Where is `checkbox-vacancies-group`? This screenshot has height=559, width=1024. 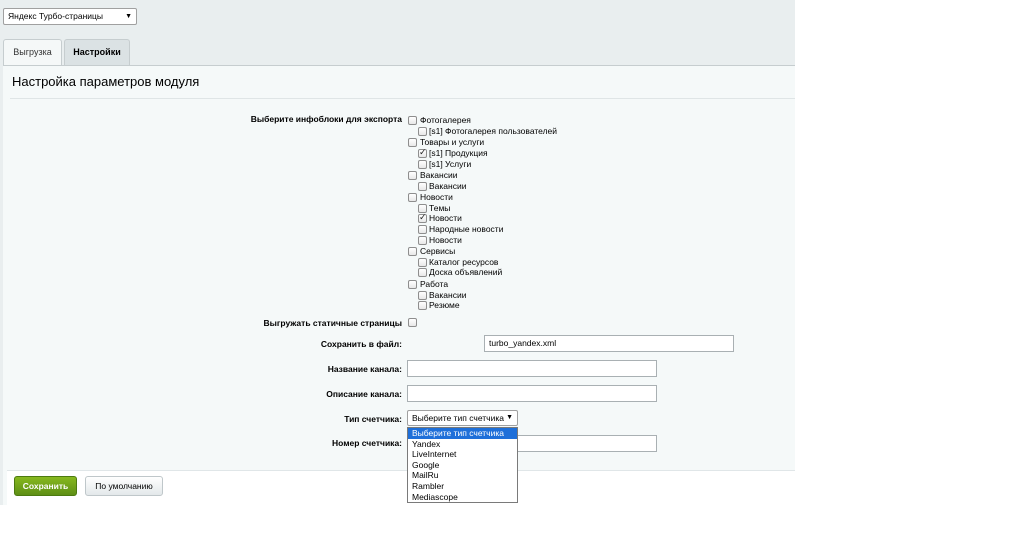
checkbox-vacancies-group is located at coordinates (412, 175).